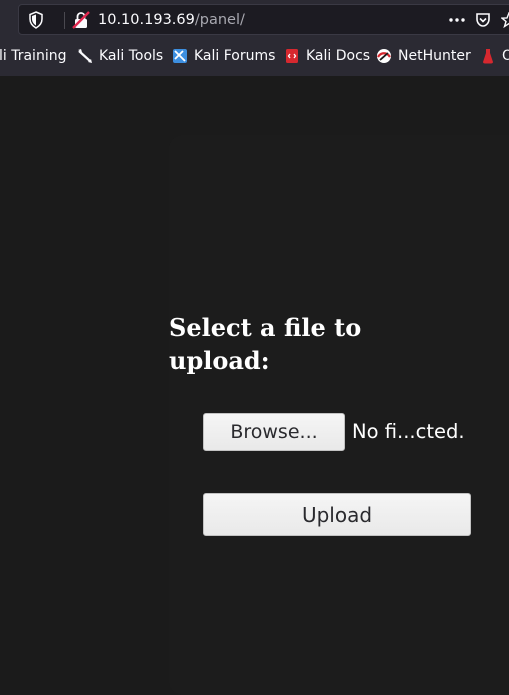 This screenshot has height=695, width=509. What do you see at coordinates (219, 20) in the screenshot?
I see `url-path: /panel/` at bounding box center [219, 20].